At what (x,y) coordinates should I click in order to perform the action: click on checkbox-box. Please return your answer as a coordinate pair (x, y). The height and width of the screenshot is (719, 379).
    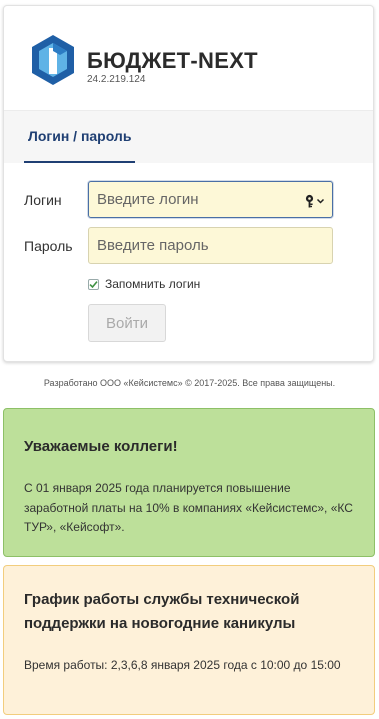
    Looking at the image, I should click on (93, 284).